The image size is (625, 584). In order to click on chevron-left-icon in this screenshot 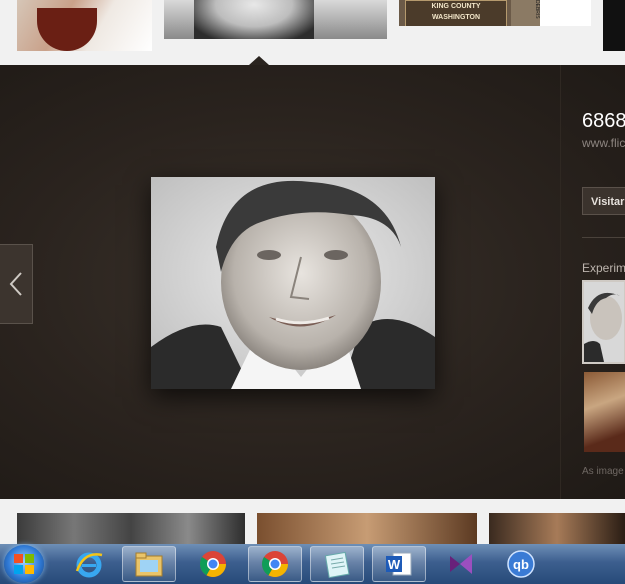, I will do `click(15, 284)`.